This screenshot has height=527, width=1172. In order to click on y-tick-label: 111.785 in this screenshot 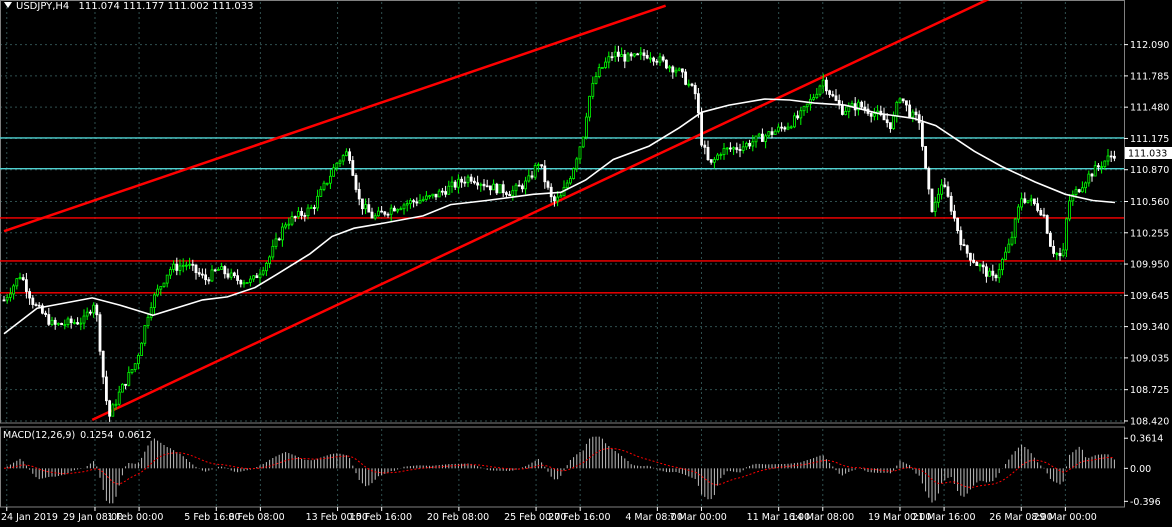, I will do `click(1149, 76)`.